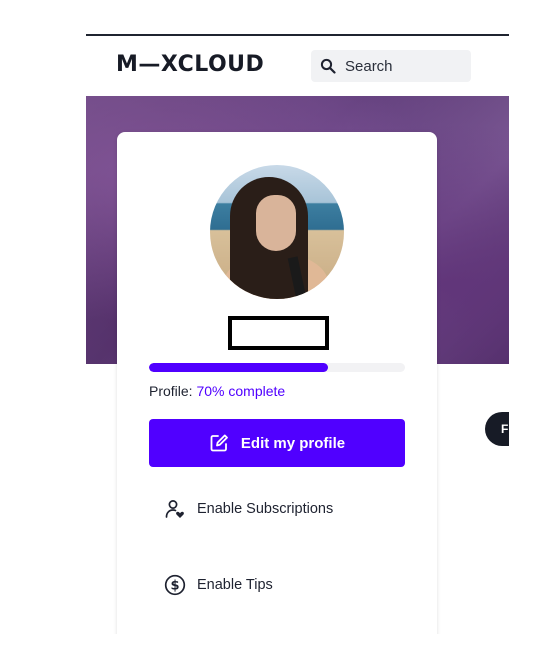 The width and height of the screenshot is (550, 661). Describe the element at coordinates (239, 367) in the screenshot. I see `profile-progress-fill` at that location.